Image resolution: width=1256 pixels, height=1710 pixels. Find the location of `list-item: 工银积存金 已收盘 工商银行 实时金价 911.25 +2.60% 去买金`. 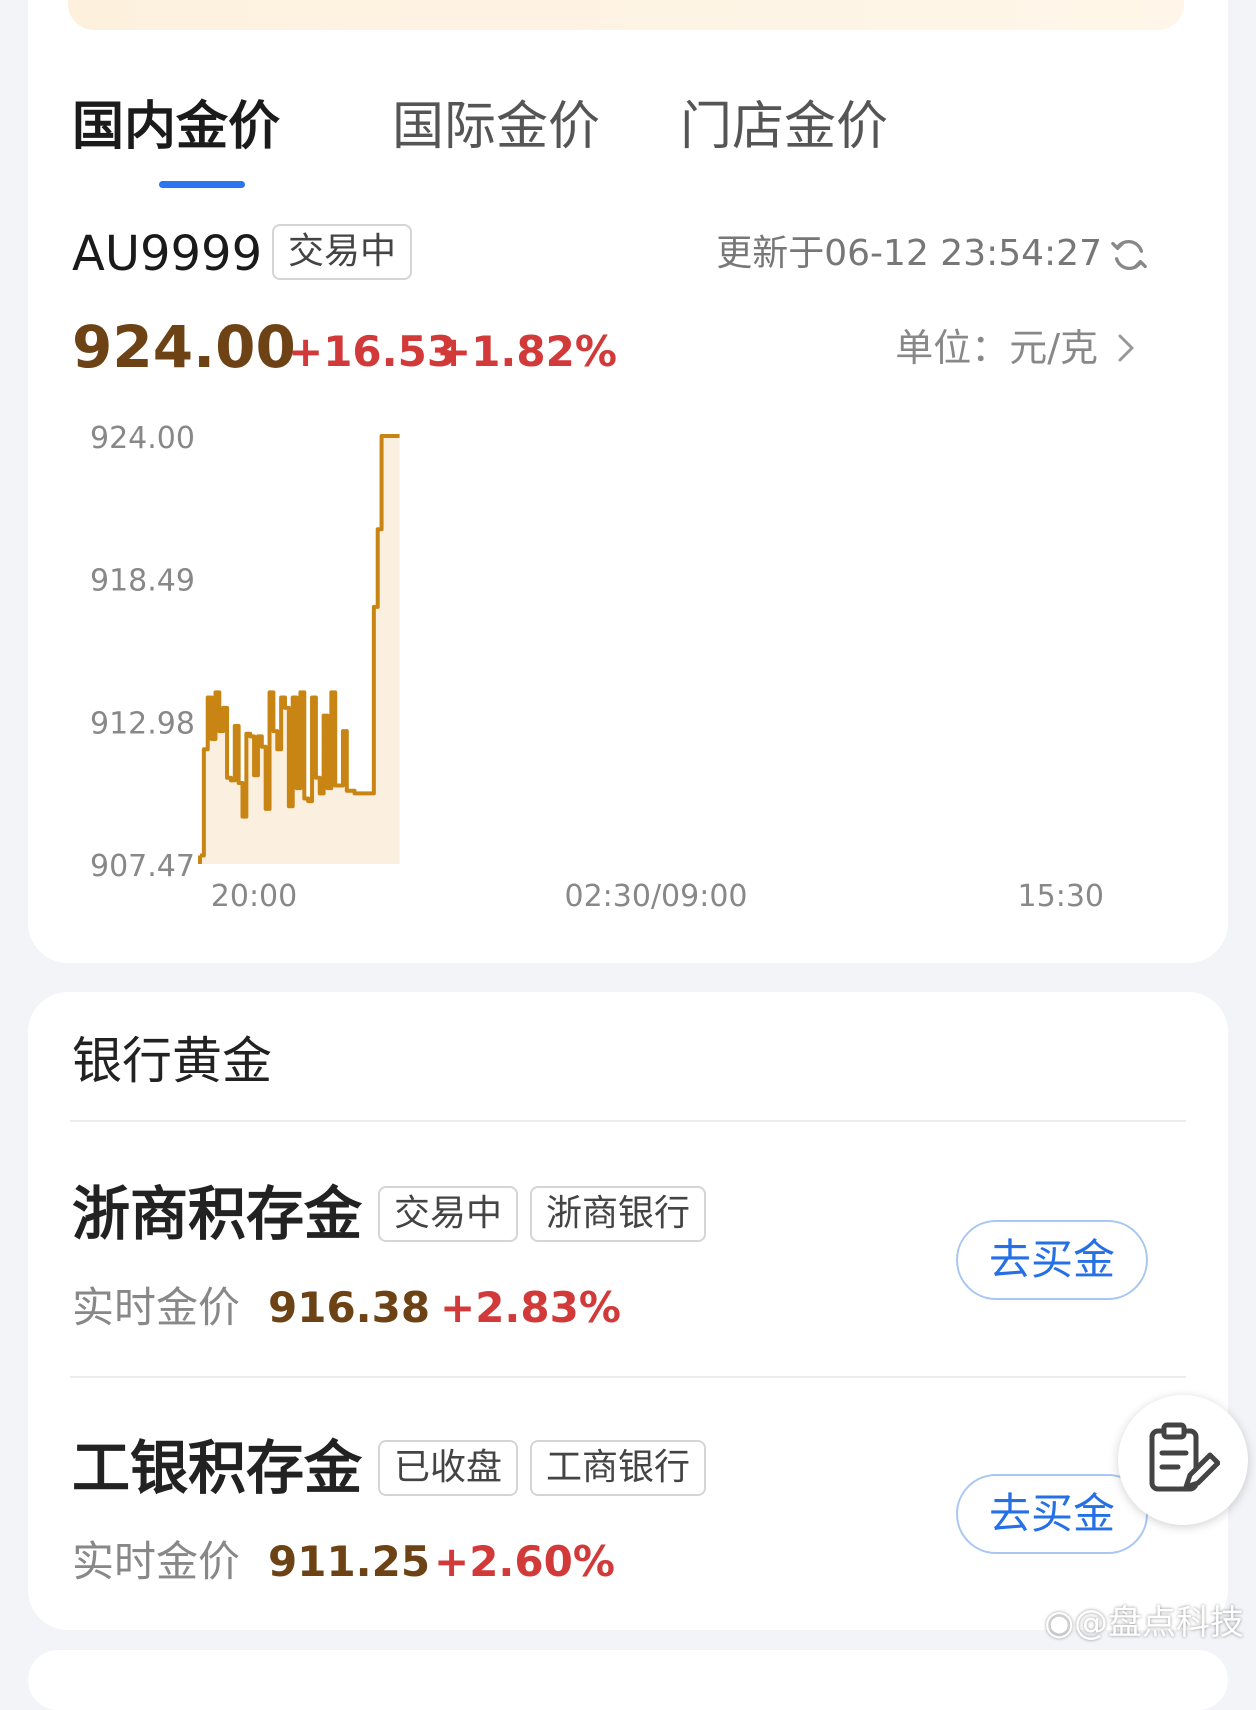

list-item: 工银积存金 已收盘 工商银行 实时金价 911.25 +2.60% 去买金 is located at coordinates (632, 1522).